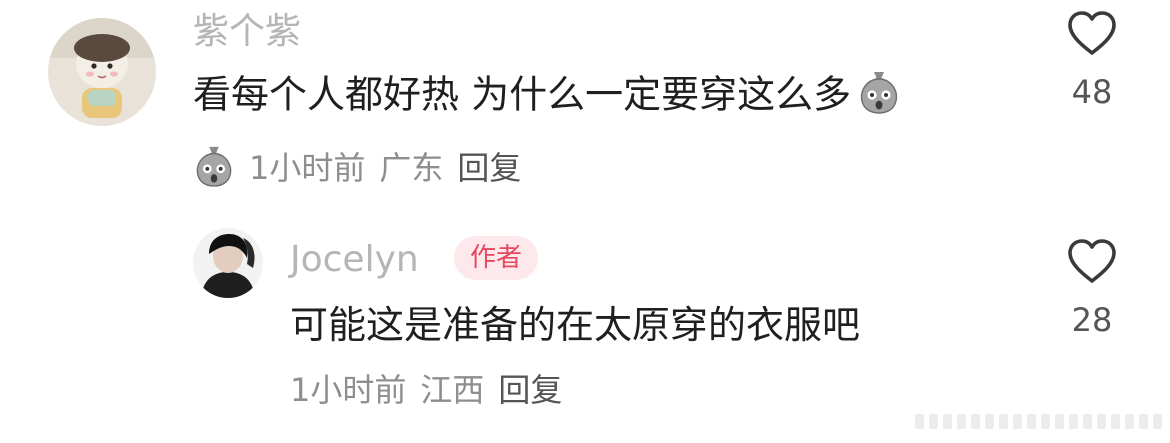 The width and height of the screenshot is (1170, 443). I want to click on comment-username: 紫个紫, so click(247, 32).